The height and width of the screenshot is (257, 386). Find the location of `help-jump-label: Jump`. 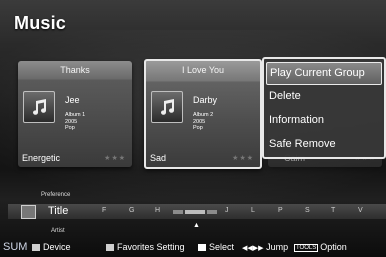

help-jump-label: Jump is located at coordinates (277, 247).